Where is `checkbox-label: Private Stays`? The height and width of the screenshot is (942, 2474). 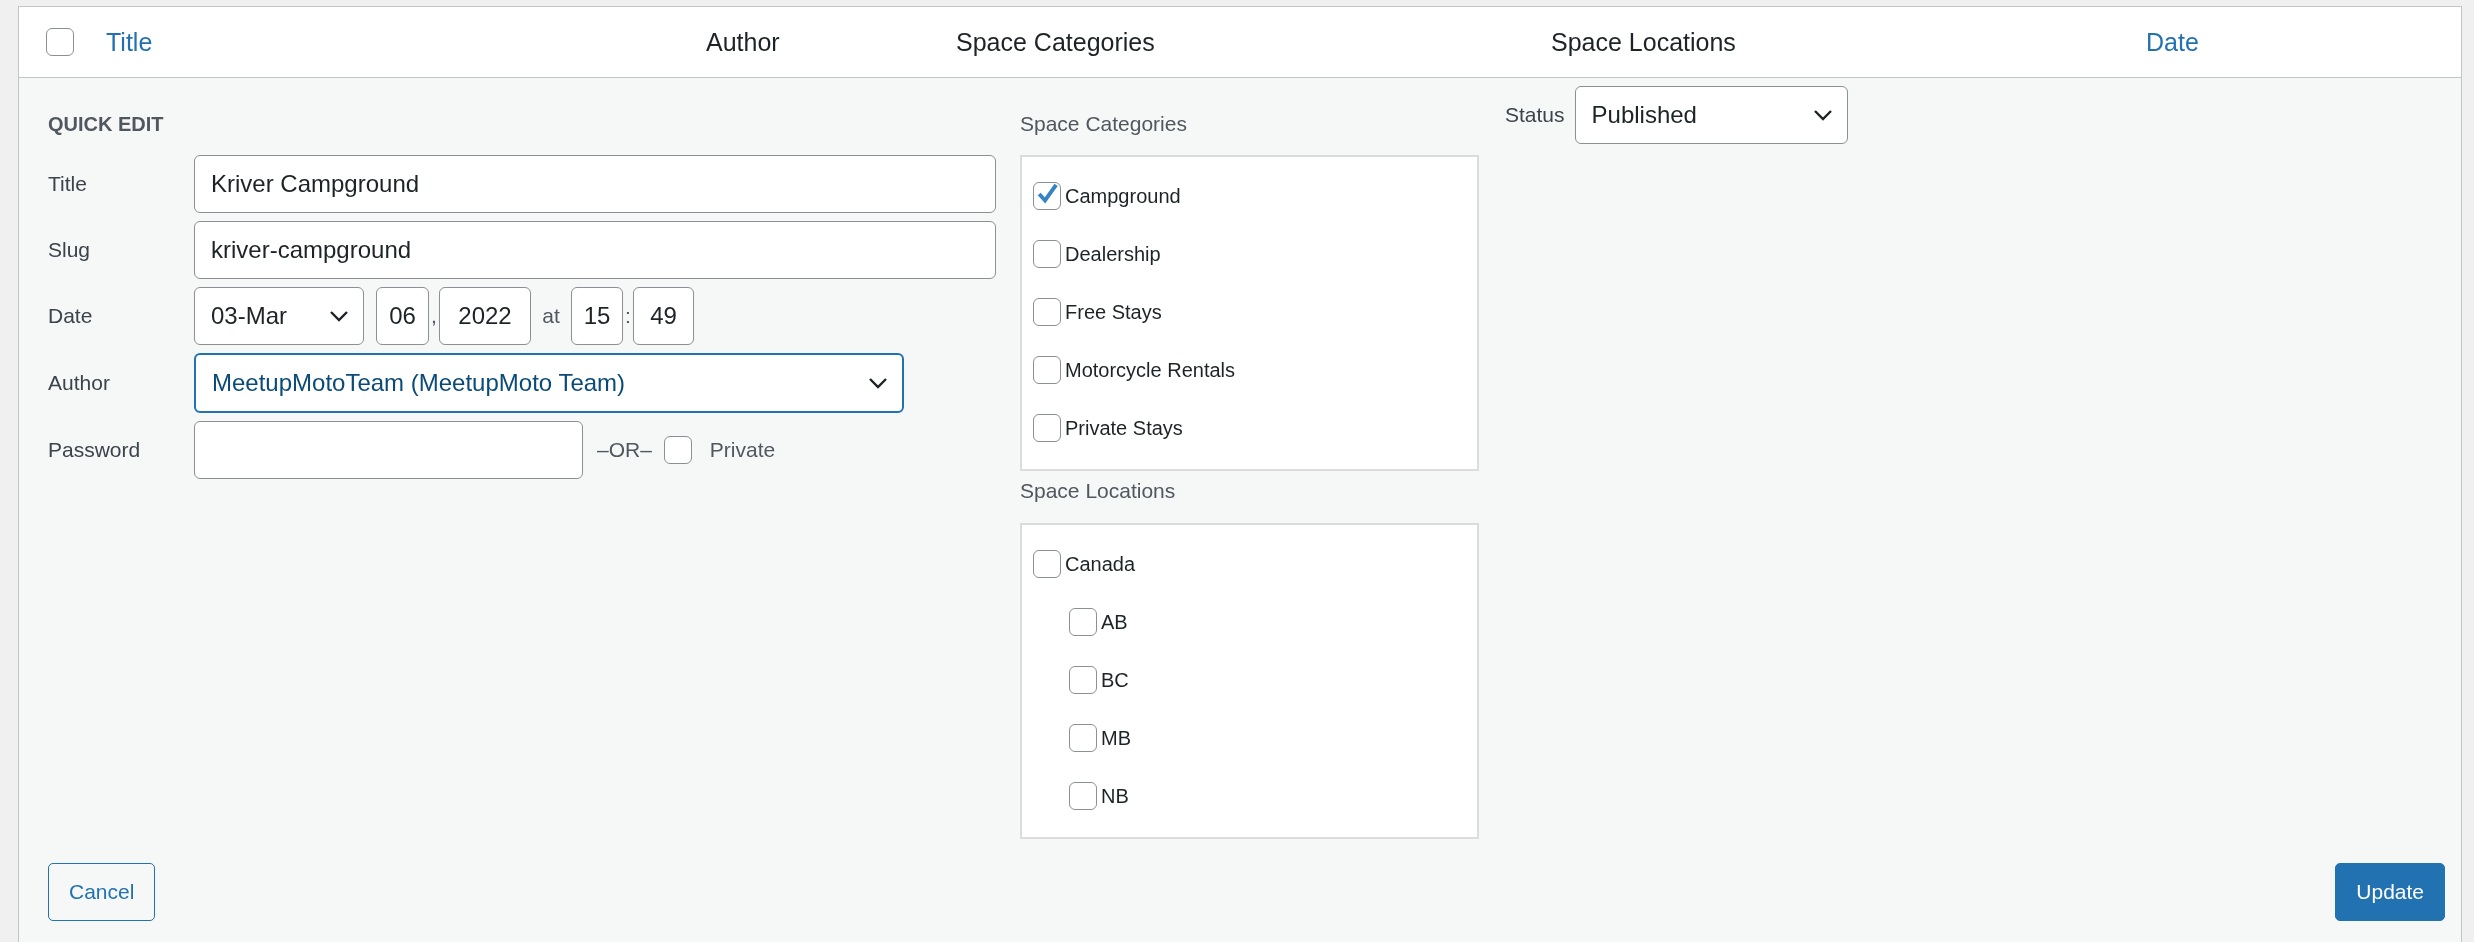
checkbox-label: Private Stays is located at coordinates (1124, 428).